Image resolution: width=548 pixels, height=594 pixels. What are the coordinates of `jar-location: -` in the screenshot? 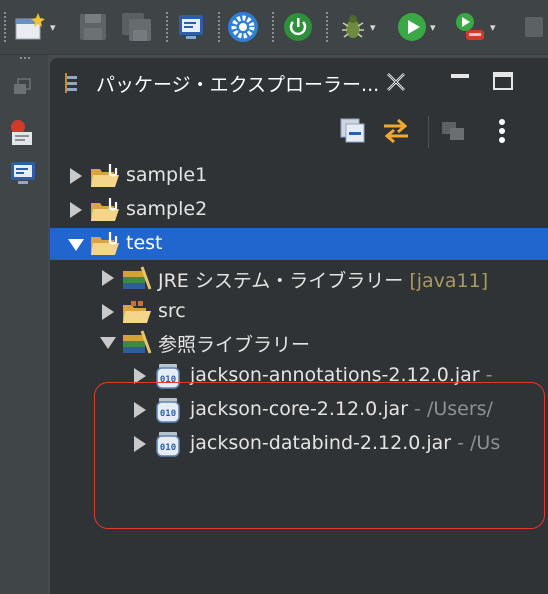 It's located at (486, 375).